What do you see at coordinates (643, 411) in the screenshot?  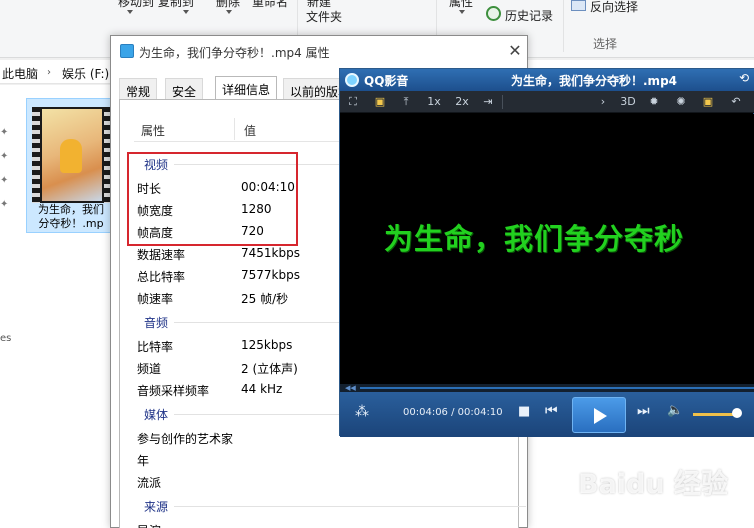 I see `next-icon: ⏭` at bounding box center [643, 411].